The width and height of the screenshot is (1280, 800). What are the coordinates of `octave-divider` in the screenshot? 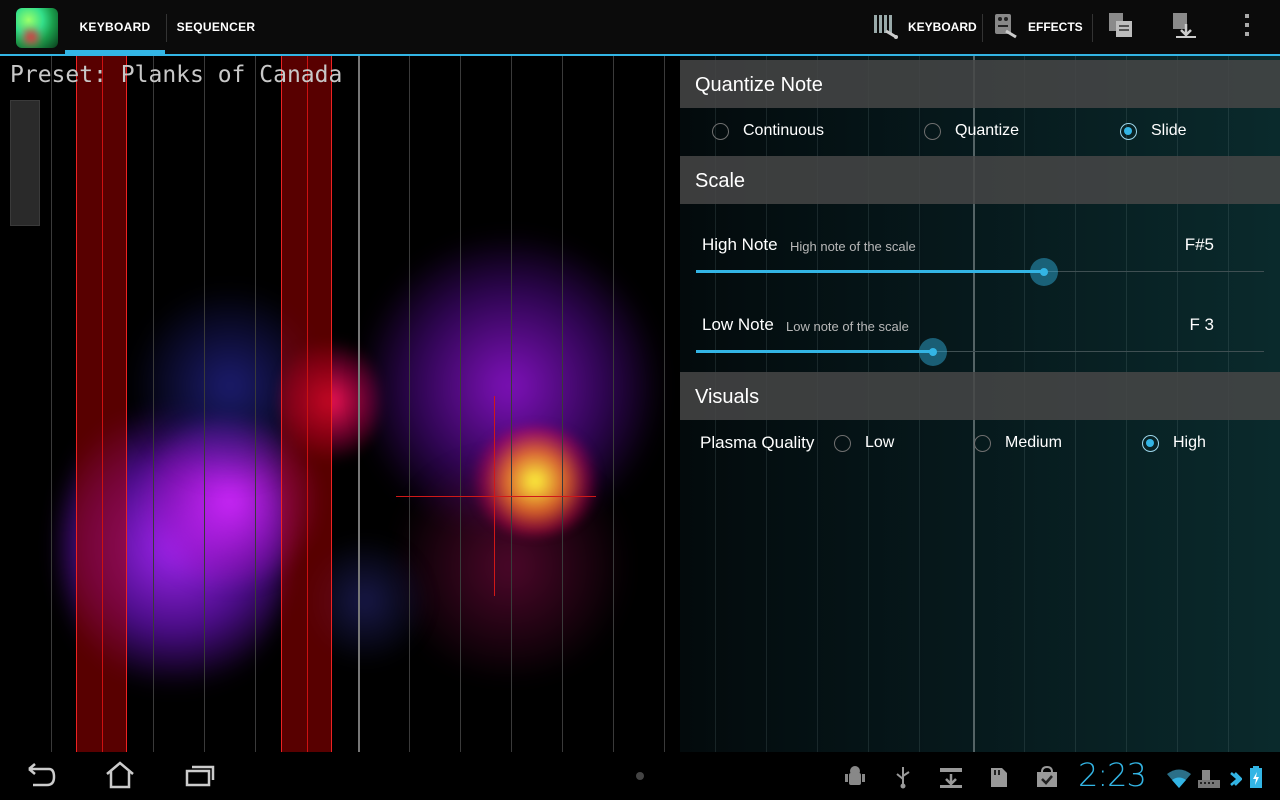 It's located at (359, 404).